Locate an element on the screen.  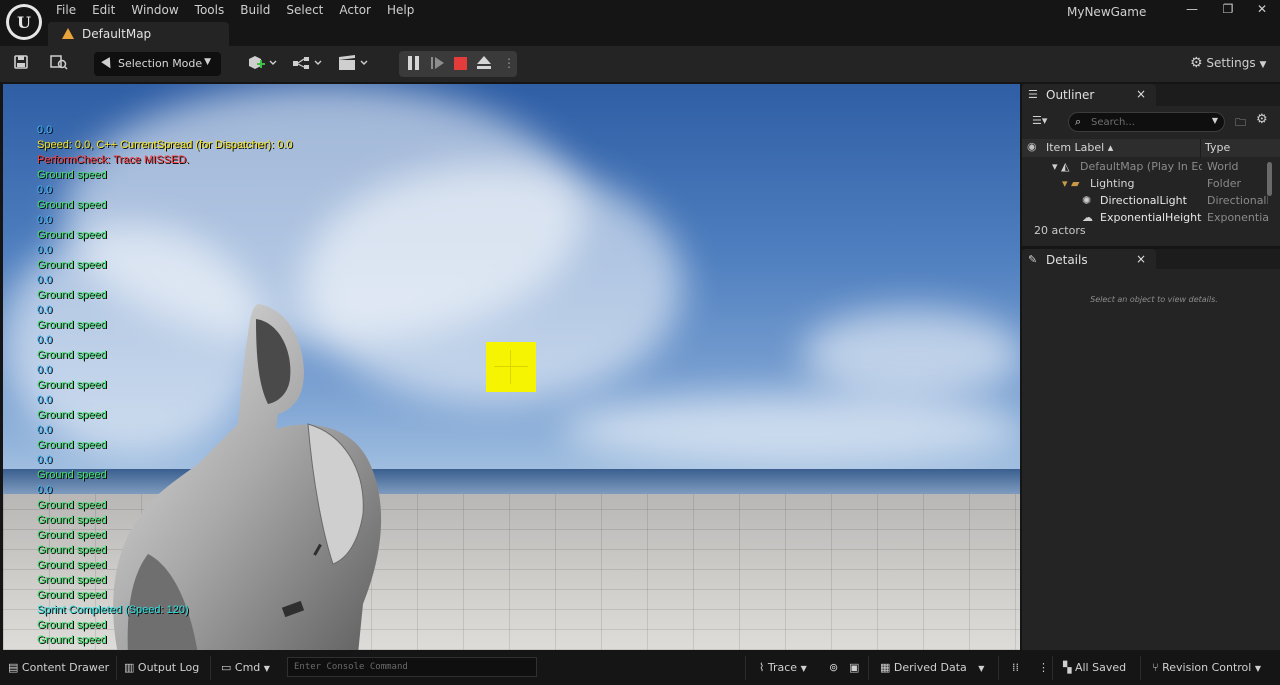
menu-build: Build is located at coordinates (255, 11).